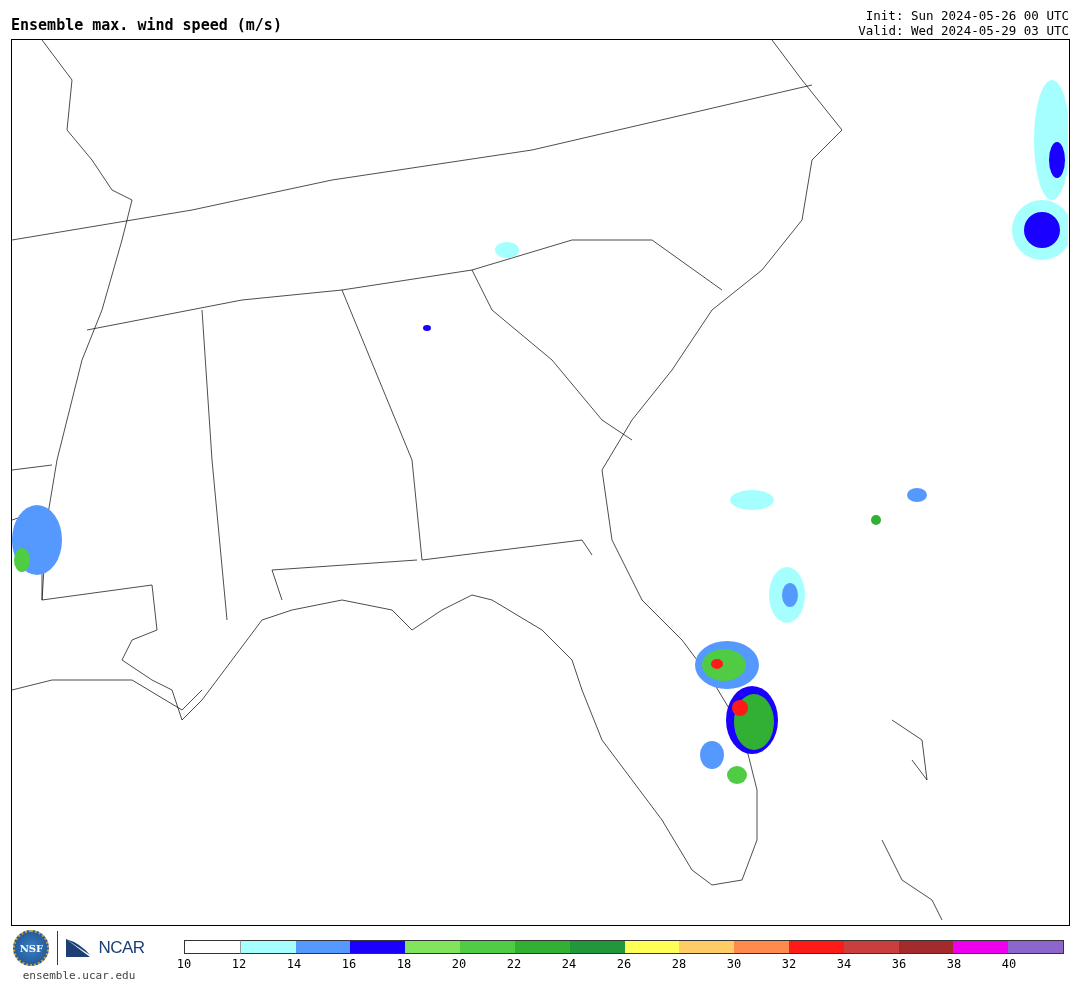  What do you see at coordinates (79, 975) in the screenshot?
I see `website-url: ensemble.ucar.edu` at bounding box center [79, 975].